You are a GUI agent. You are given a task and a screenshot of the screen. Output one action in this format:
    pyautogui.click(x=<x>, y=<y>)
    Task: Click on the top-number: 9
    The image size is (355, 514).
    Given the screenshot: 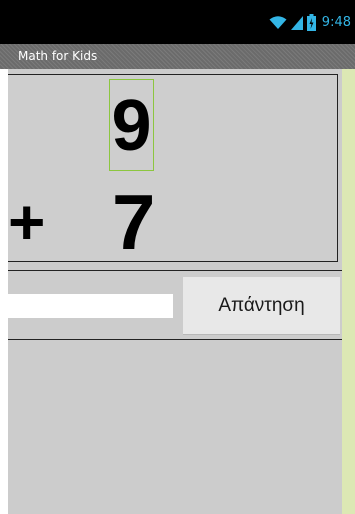 What is the action you would take?
    pyautogui.click(x=131, y=125)
    